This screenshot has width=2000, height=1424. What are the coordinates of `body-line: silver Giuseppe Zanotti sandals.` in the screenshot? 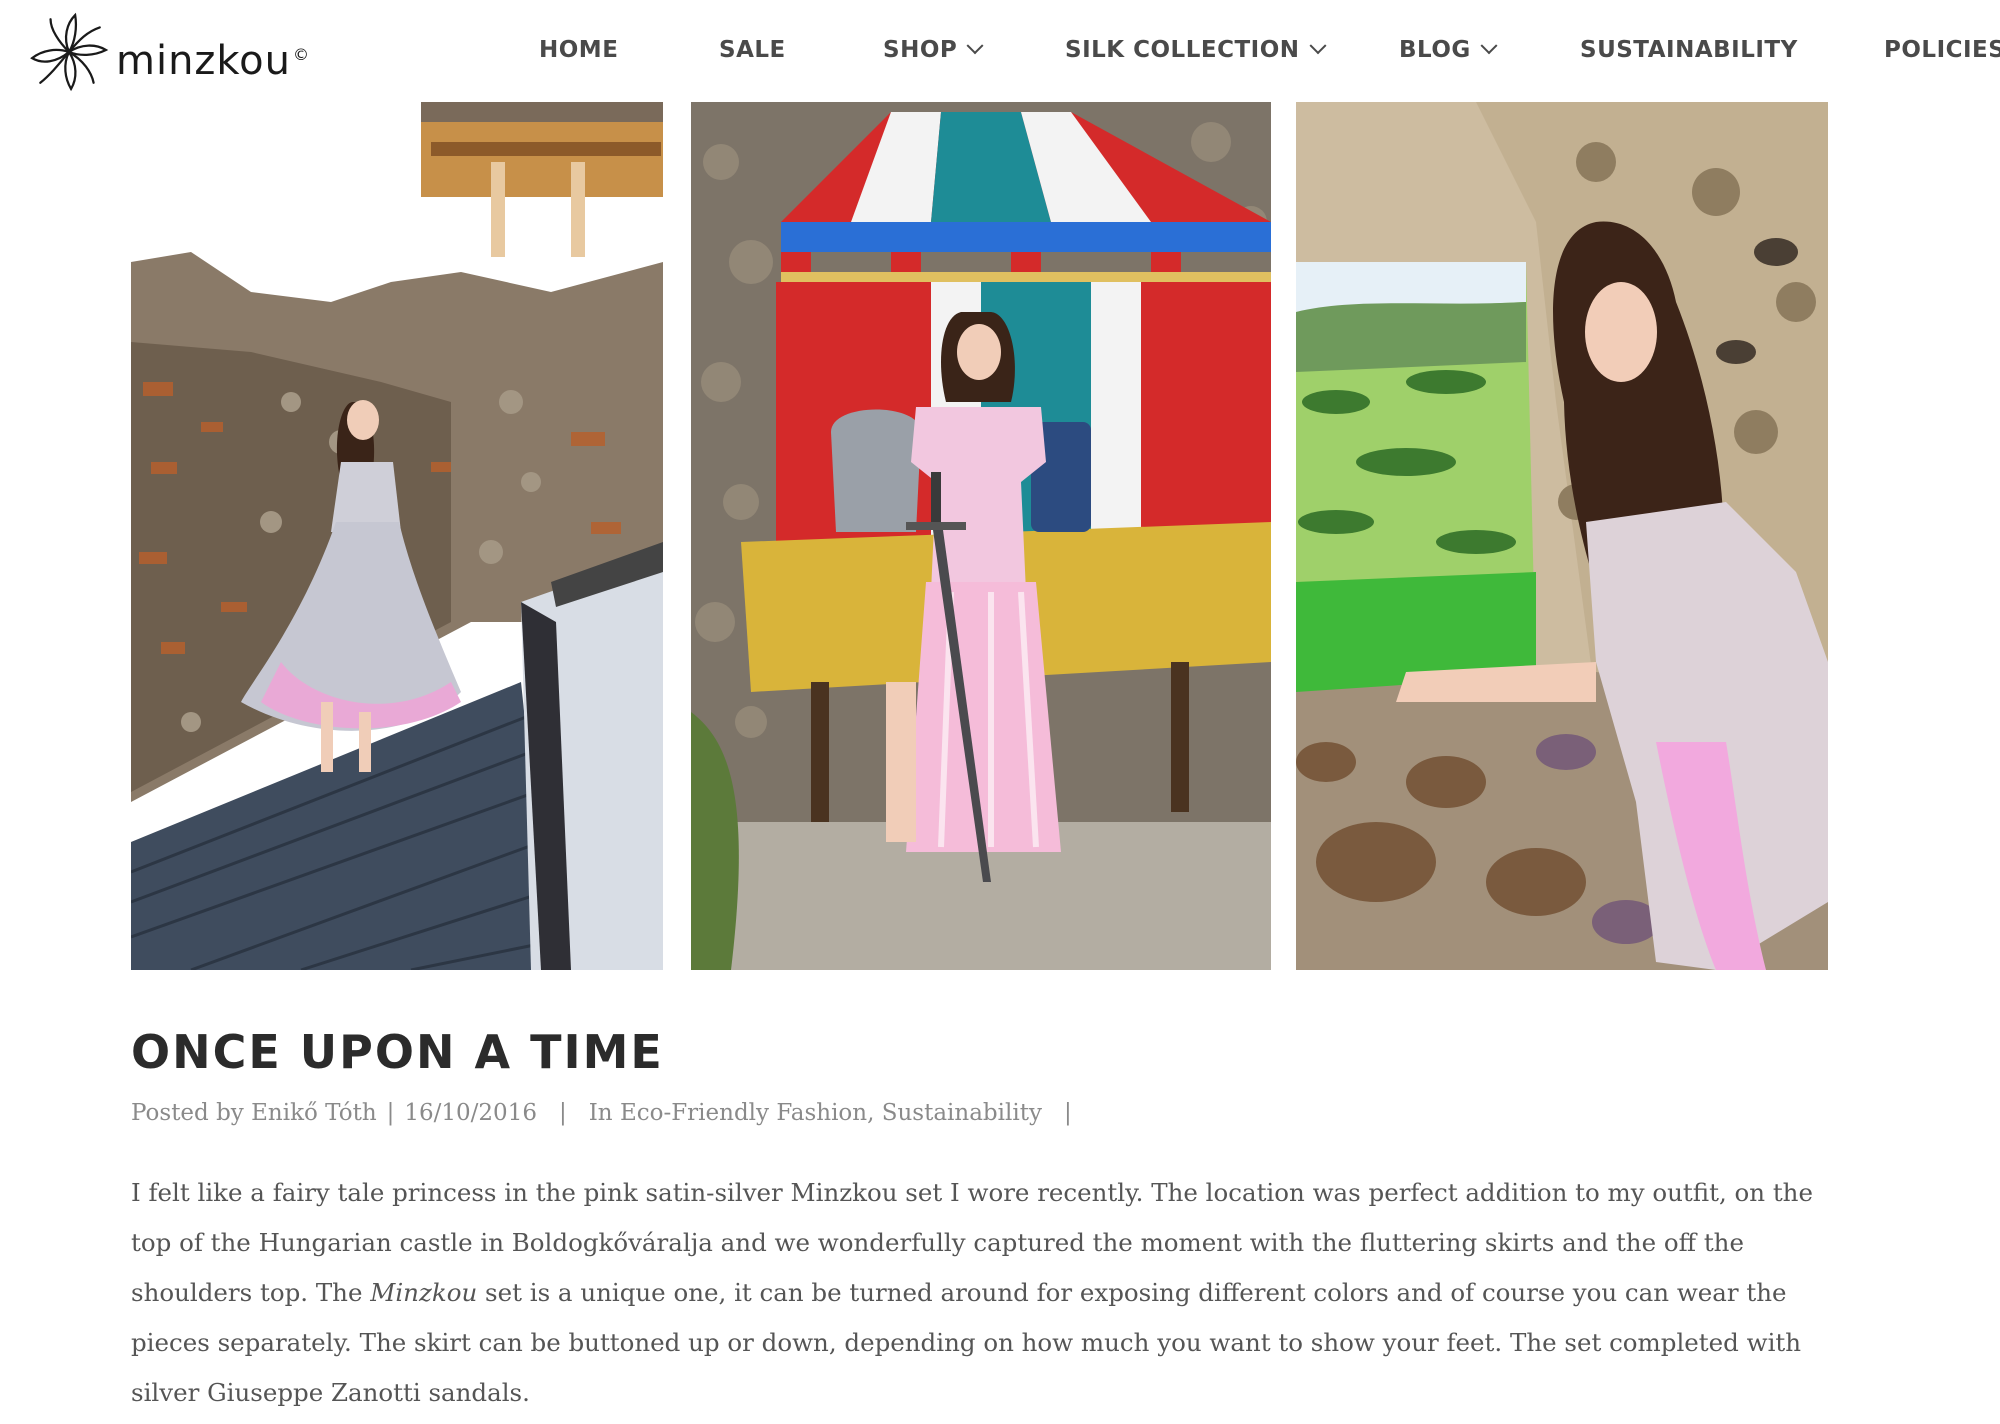 It's located at (330, 1392).